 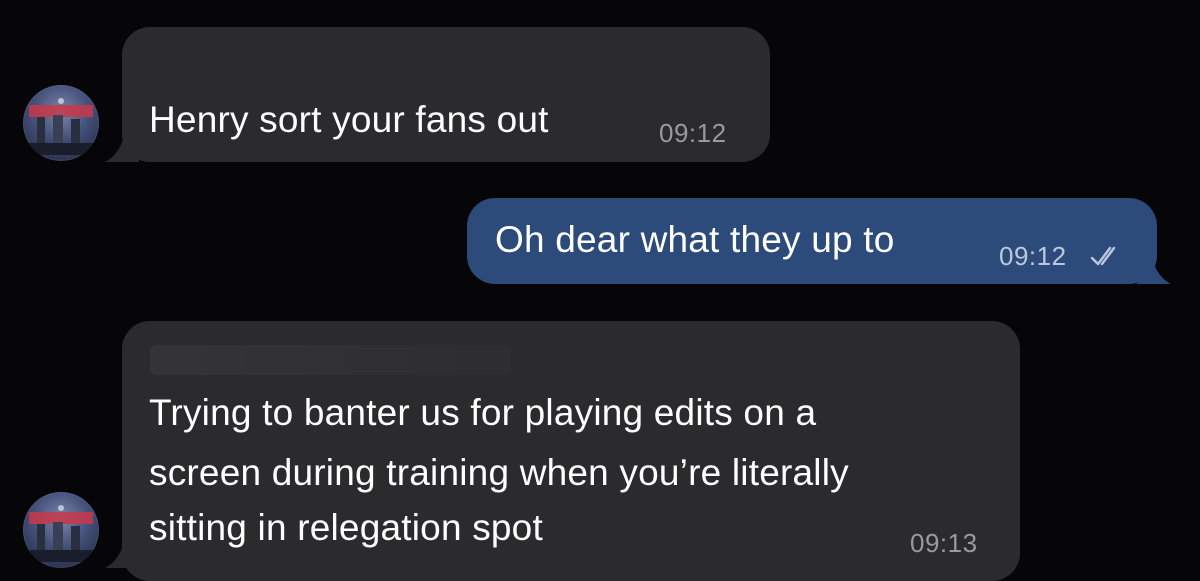 I want to click on redacted-sender-name, so click(x=330, y=360).